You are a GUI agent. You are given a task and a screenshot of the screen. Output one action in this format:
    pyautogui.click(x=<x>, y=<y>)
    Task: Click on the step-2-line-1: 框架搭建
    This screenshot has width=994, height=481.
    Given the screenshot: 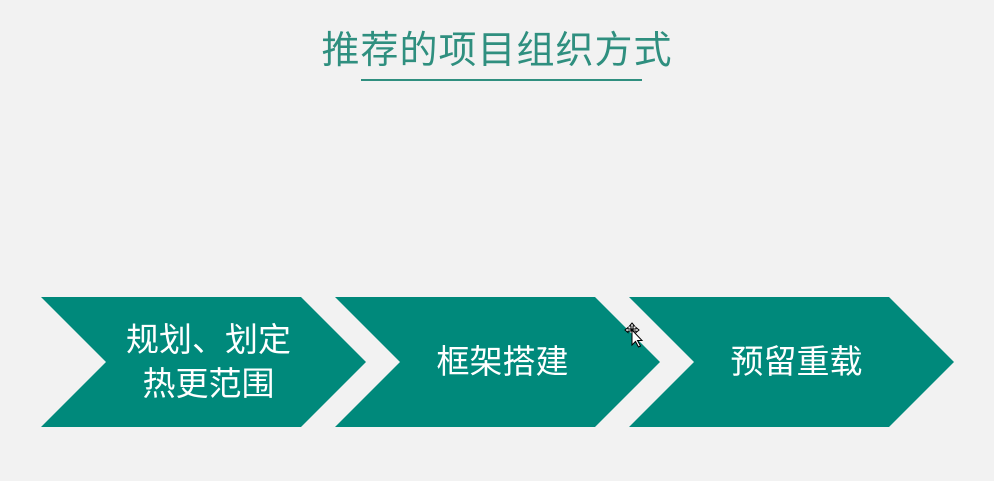 What is the action you would take?
    pyautogui.click(x=502, y=361)
    